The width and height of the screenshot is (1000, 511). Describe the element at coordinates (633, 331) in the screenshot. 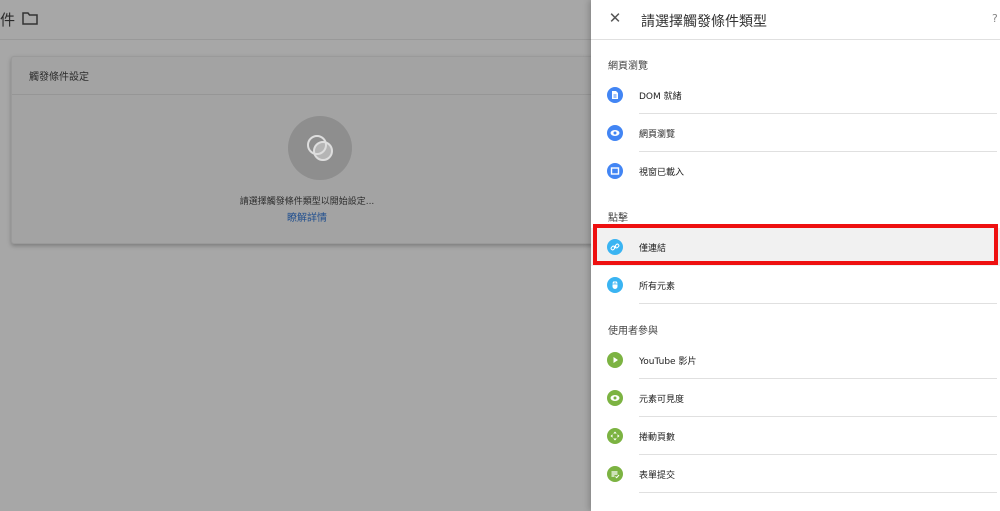

I see `section-title-user-engagement: 使用者參與` at that location.